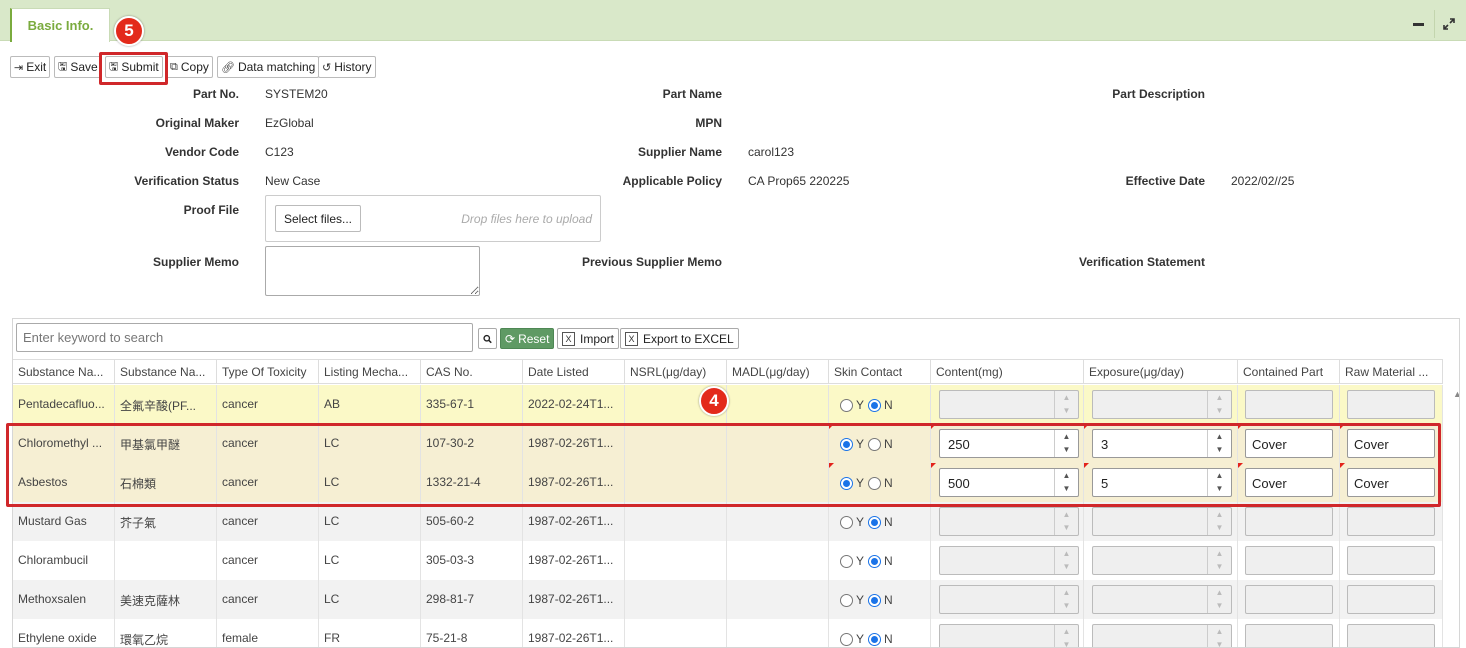 This screenshot has width=1466, height=648. What do you see at coordinates (472, 599) in the screenshot?
I see `cell-cas-no: 298-81-7` at bounding box center [472, 599].